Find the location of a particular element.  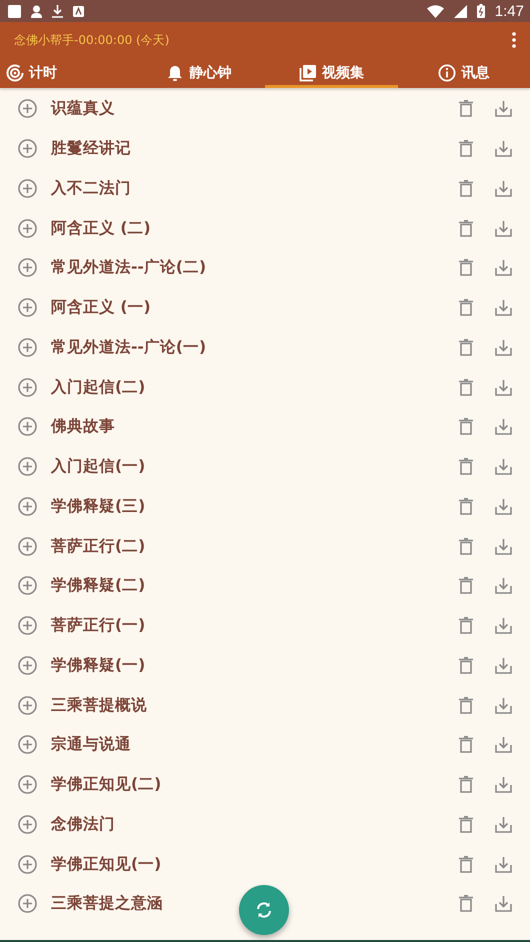

video-title: 入门起信(二) is located at coordinates (98, 387).